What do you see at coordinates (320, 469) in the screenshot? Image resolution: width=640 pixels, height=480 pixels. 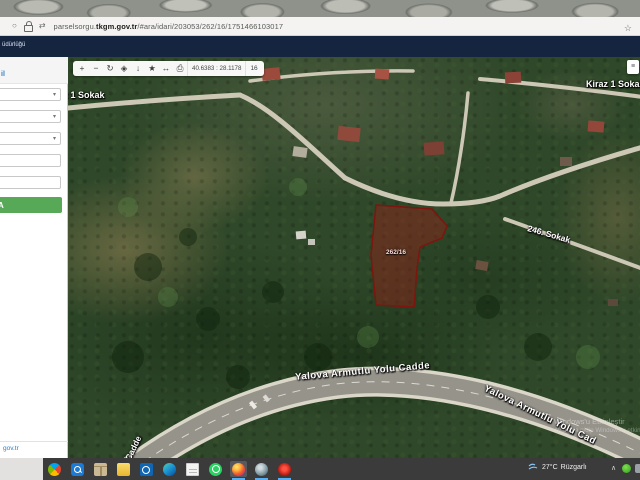 I see `taskbar: 27°C Rüzgarlı ∧` at bounding box center [320, 469].